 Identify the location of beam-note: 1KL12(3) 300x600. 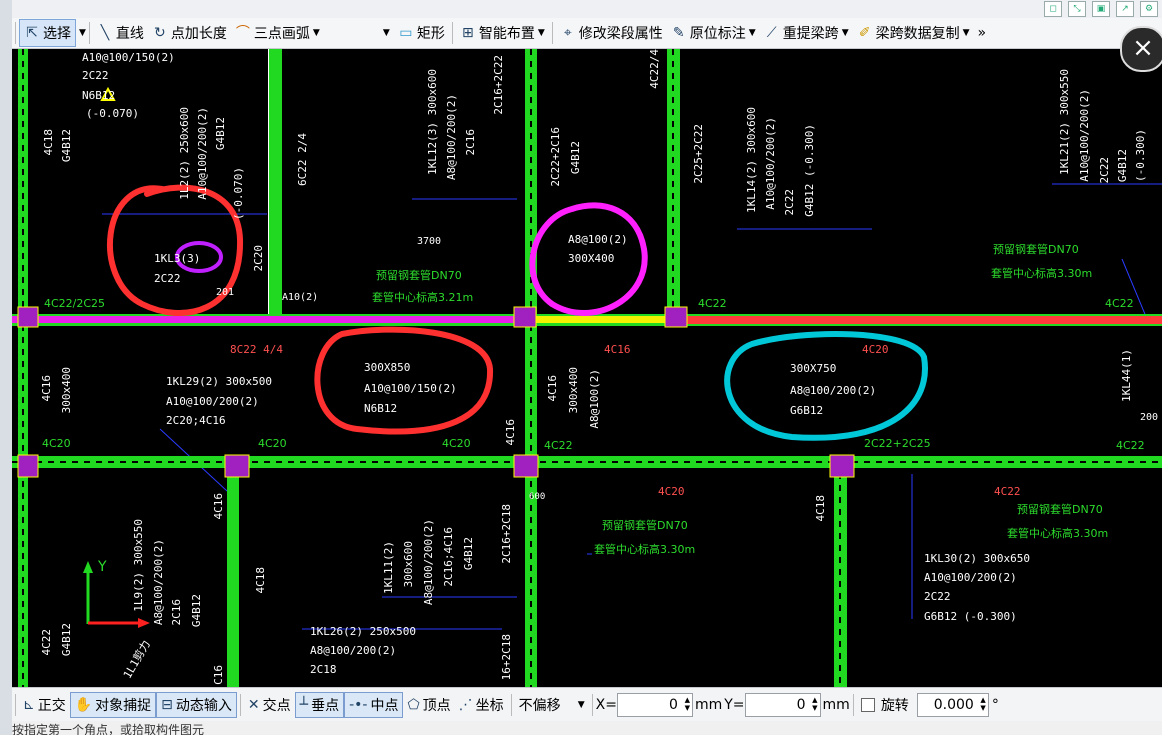
(432, 122).